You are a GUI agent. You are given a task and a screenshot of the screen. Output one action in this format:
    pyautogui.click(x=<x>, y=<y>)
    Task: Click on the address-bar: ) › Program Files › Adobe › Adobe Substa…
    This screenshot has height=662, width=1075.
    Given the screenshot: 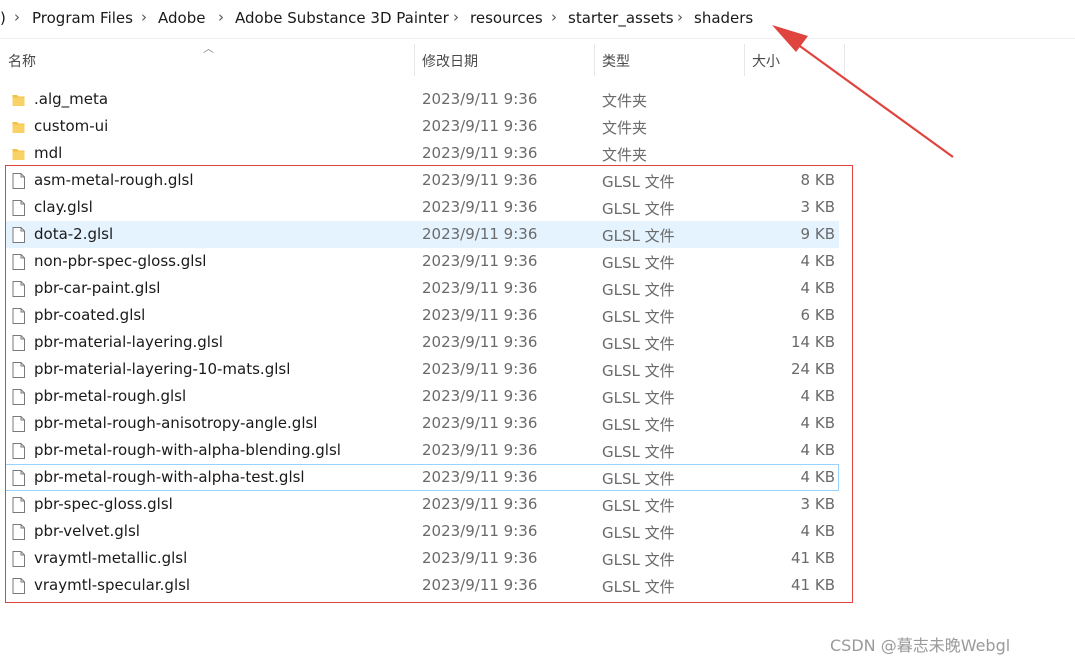 What is the action you would take?
    pyautogui.click(x=537, y=19)
    